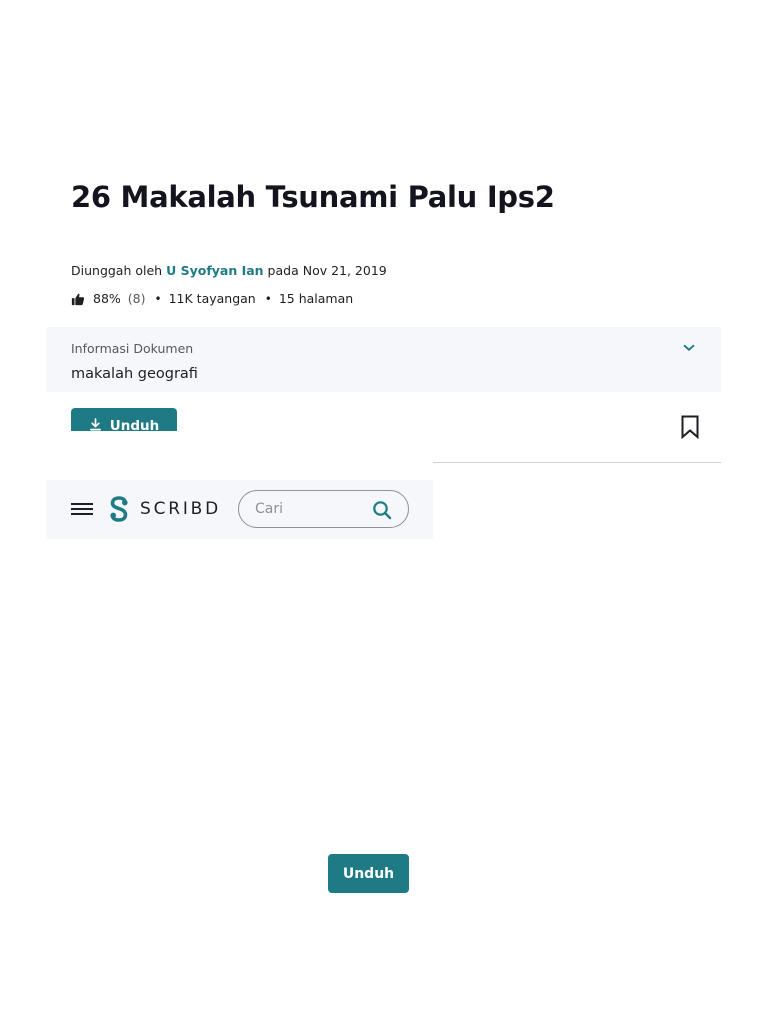  I want to click on download-icon, so click(95, 424).